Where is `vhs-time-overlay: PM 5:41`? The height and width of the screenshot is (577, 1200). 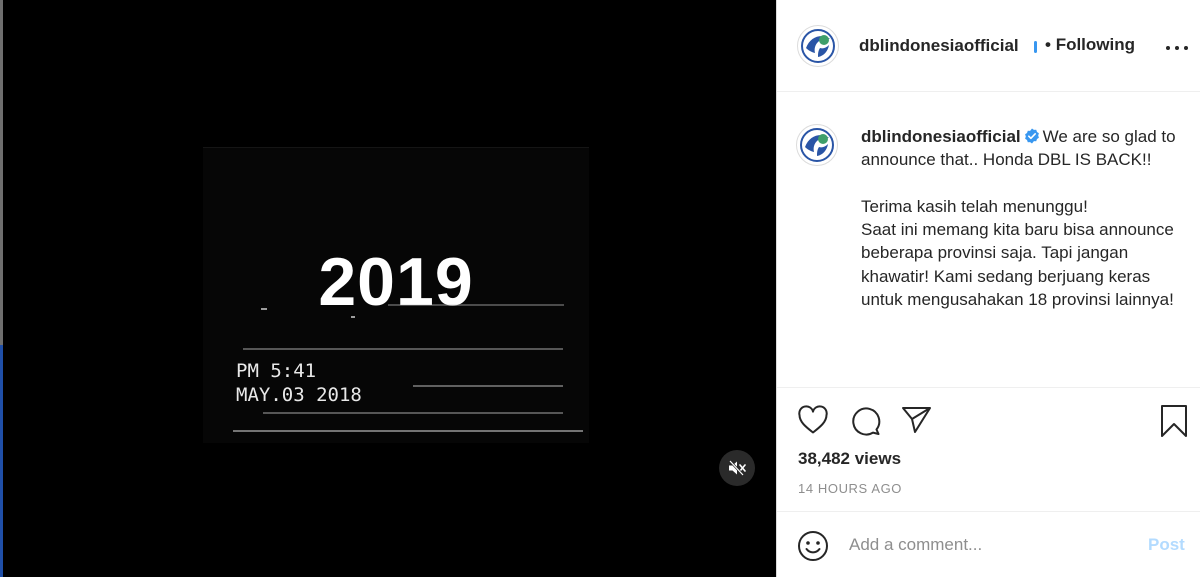
vhs-time-overlay: PM 5:41 is located at coordinates (276, 371).